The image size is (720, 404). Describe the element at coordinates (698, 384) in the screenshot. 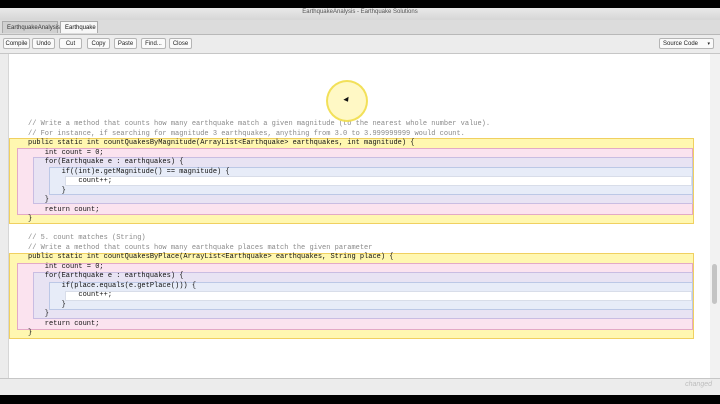

I see `status-text: changed` at that location.